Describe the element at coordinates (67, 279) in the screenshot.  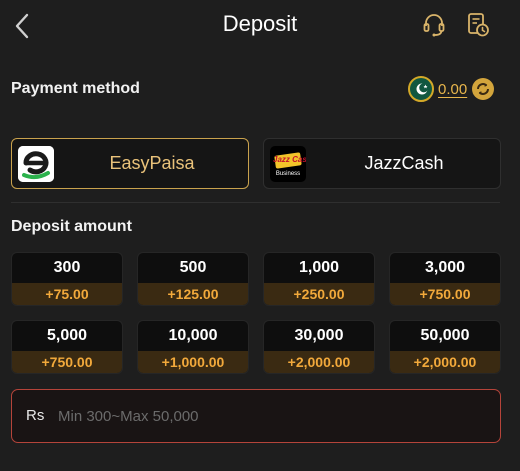
I see `amount-option-300: 300 +75.00` at that location.